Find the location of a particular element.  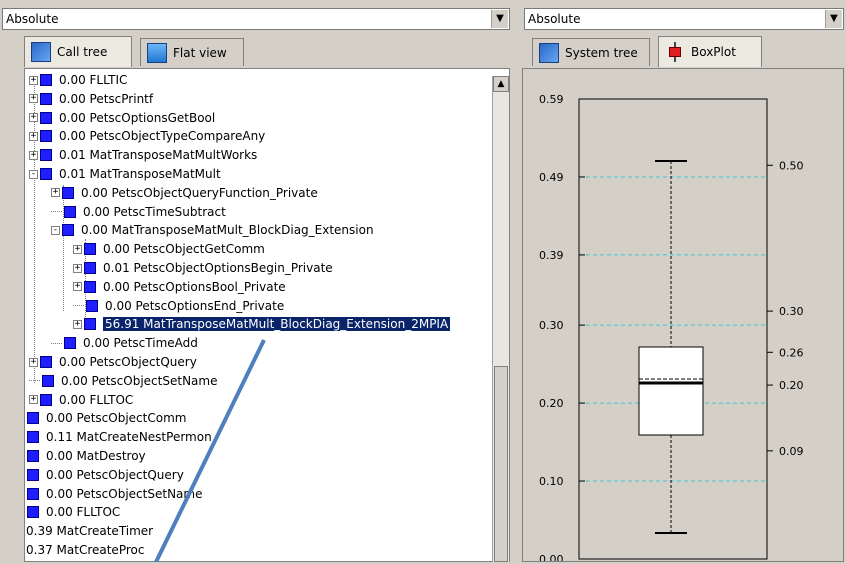

tab-flat-view-label: Flat view is located at coordinates (200, 53).